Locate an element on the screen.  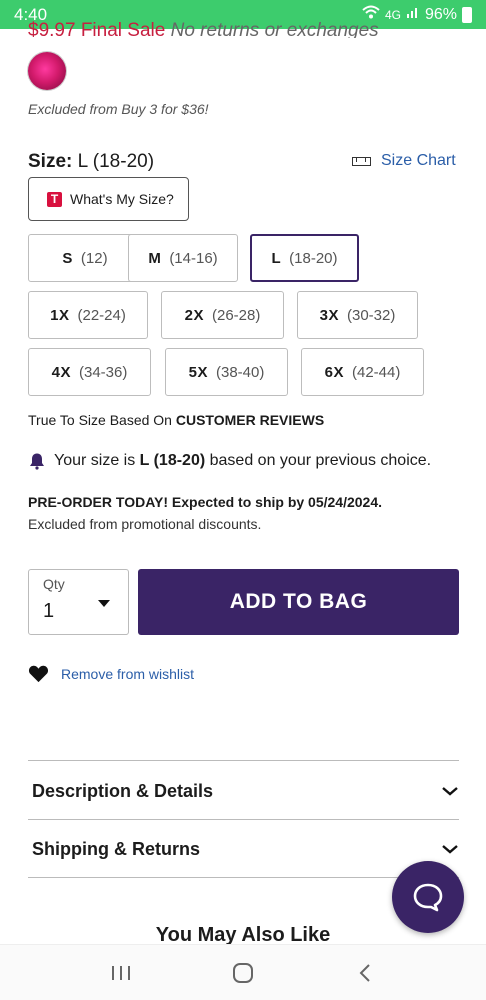
size-range: (18-20) is located at coordinates (313, 258).